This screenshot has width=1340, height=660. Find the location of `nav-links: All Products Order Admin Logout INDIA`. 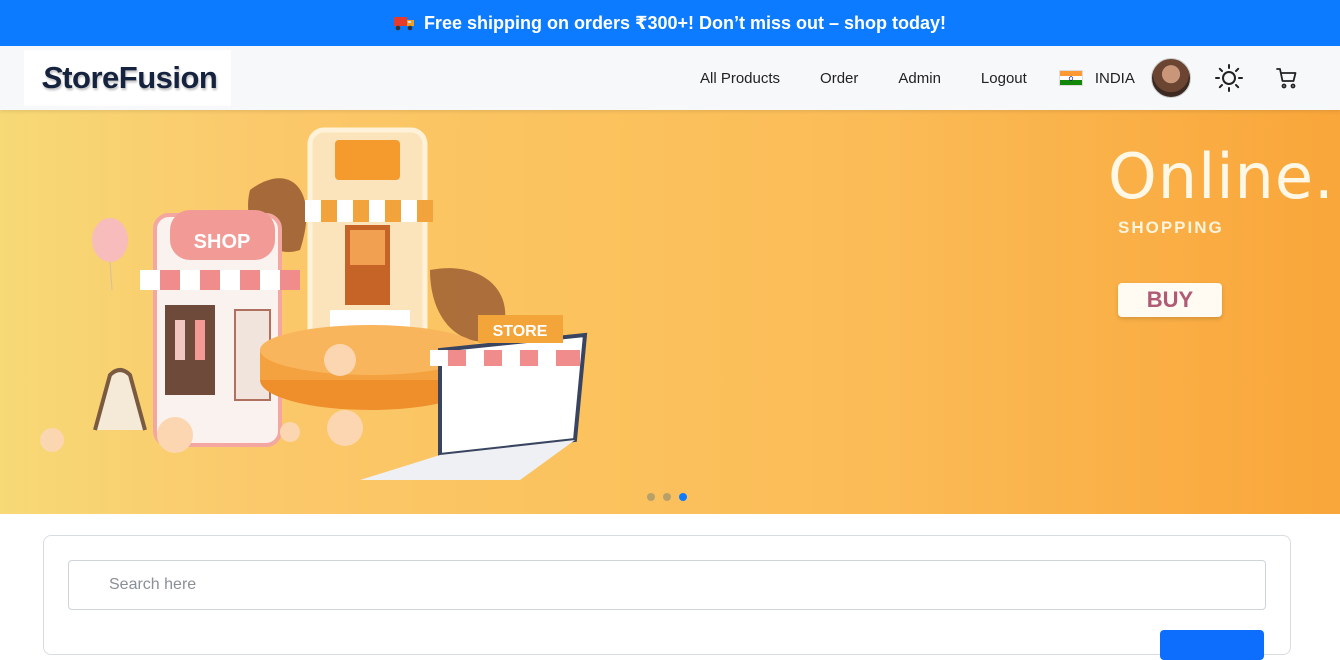

nav-links: All Products Order Admin Logout INDIA is located at coordinates (1014, 78).